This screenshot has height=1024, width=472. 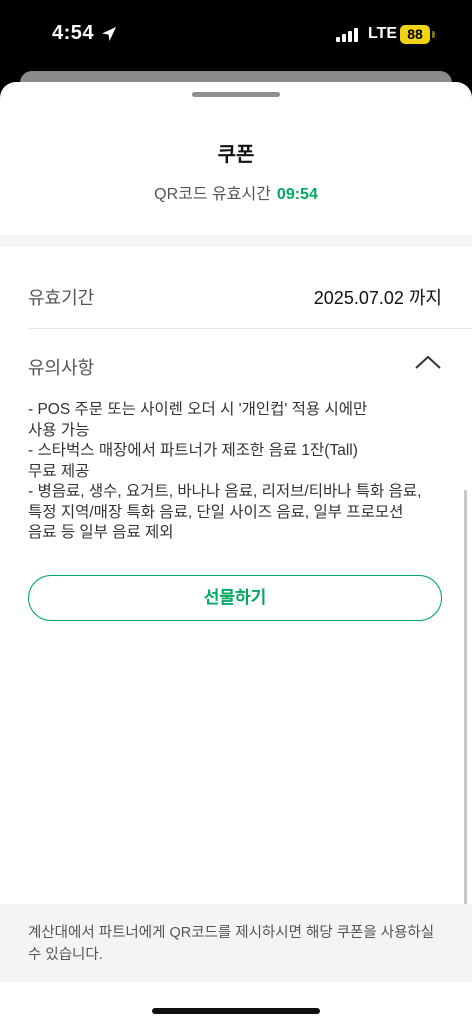 I want to click on qr-validity: QR코드 유효시간 09:54, so click(x=236, y=192).